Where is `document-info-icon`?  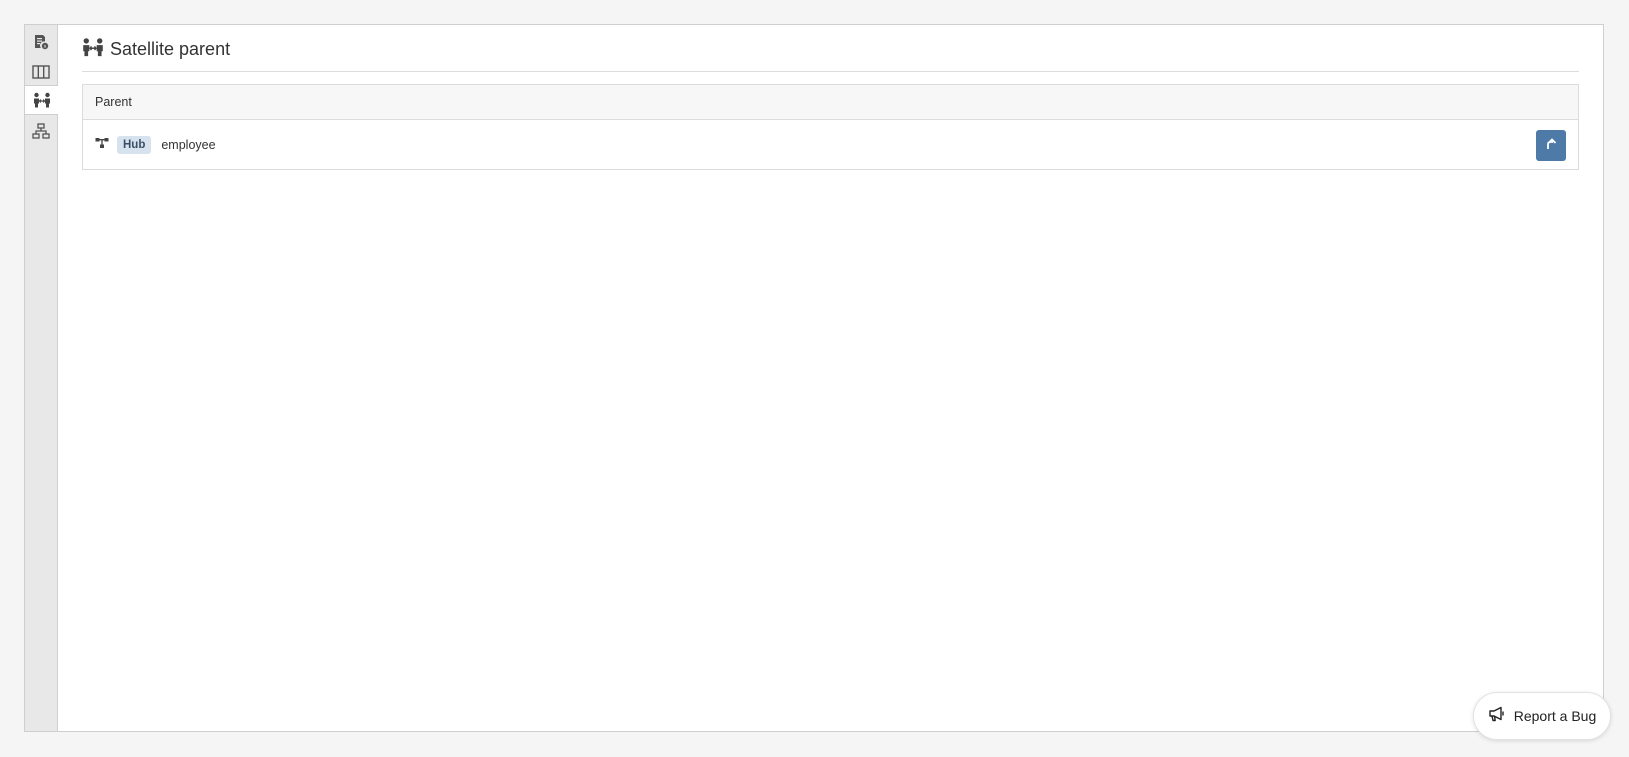 document-info-icon is located at coordinates (41, 42).